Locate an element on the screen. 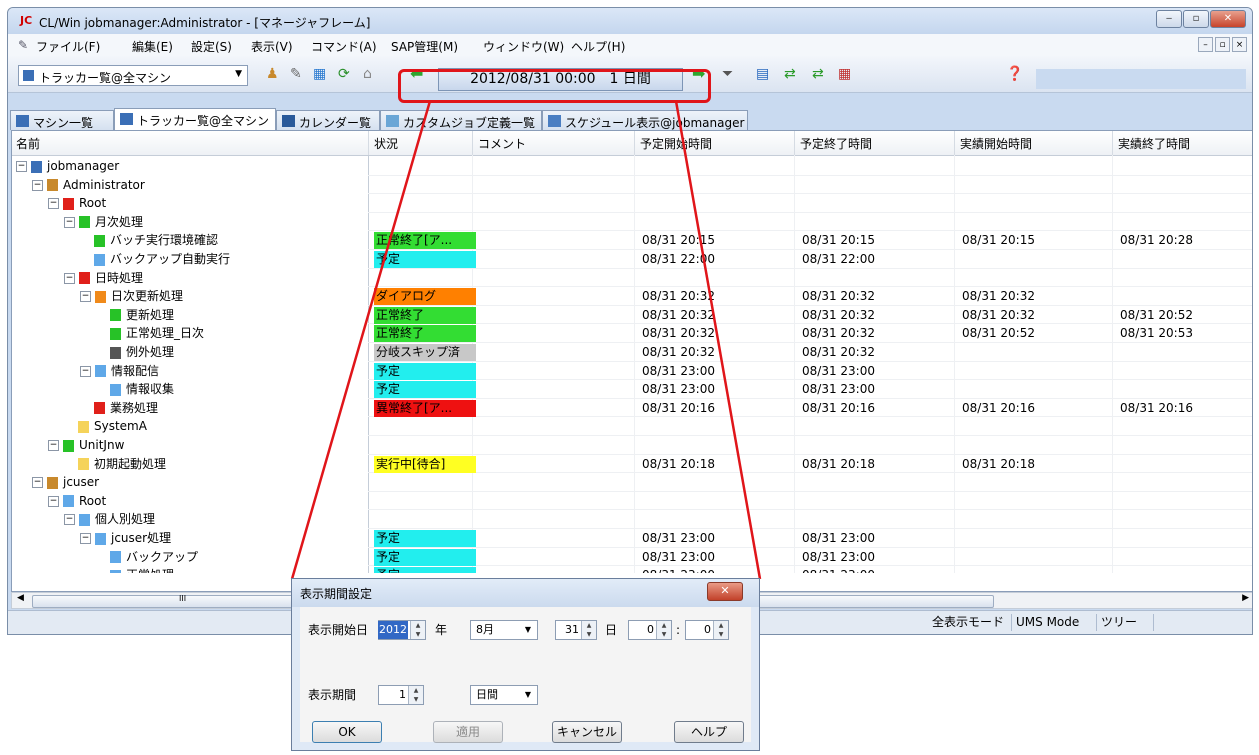 Image resolution: width=1259 pixels, height=755 pixels. minute-spinner: 0 ▲ ▼ is located at coordinates (707, 630).